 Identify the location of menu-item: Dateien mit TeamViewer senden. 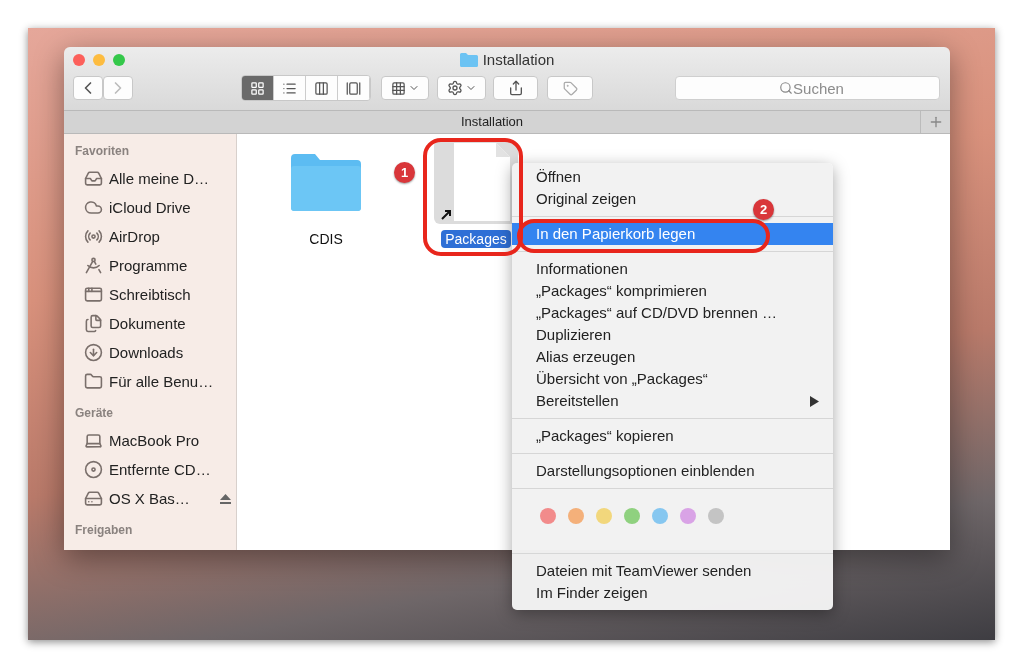
(644, 571).